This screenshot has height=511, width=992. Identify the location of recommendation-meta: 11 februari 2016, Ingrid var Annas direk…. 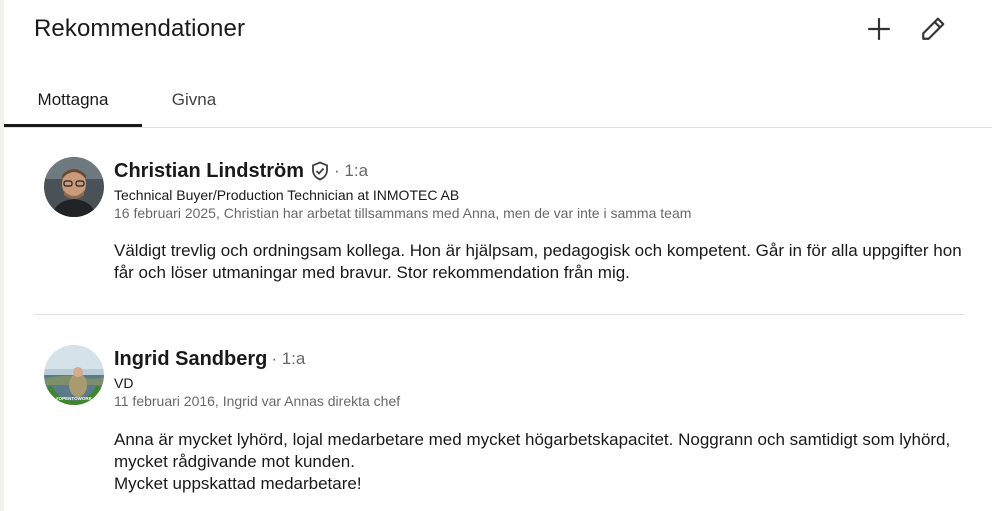
(257, 401).